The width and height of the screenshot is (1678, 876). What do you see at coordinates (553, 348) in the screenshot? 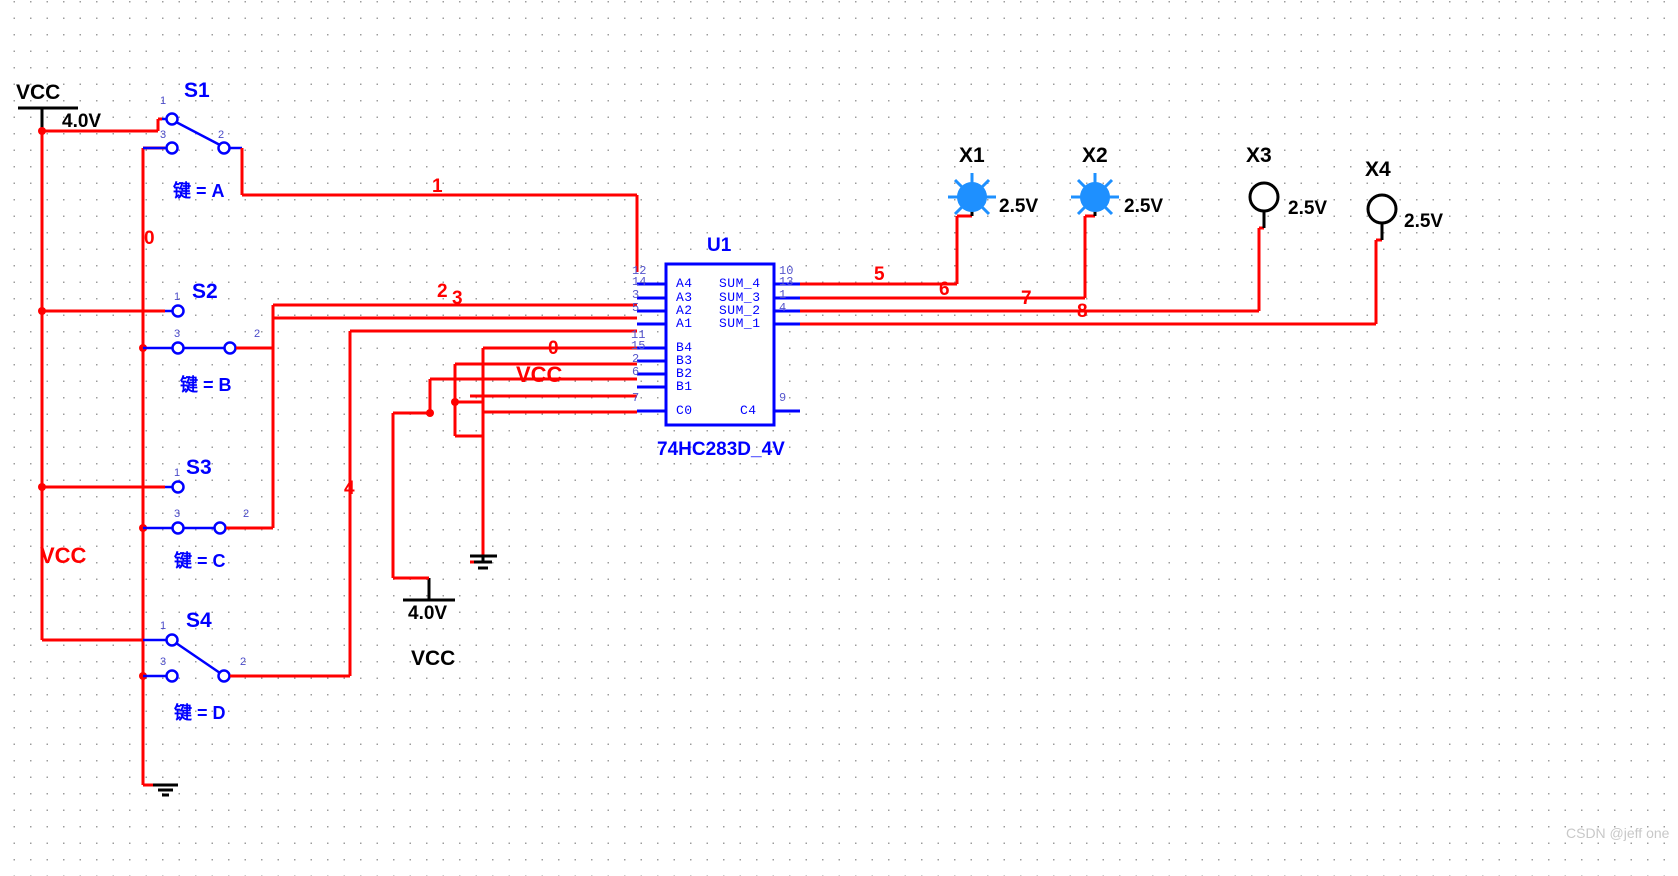
I see `net-label-0b: 0` at bounding box center [553, 348].